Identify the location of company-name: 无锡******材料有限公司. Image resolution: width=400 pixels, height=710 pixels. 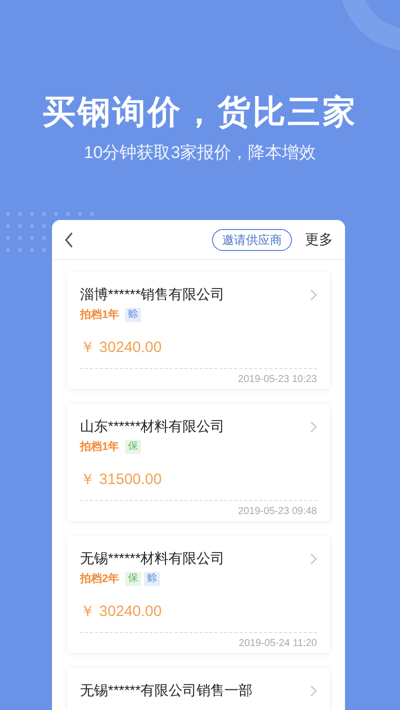
(153, 558).